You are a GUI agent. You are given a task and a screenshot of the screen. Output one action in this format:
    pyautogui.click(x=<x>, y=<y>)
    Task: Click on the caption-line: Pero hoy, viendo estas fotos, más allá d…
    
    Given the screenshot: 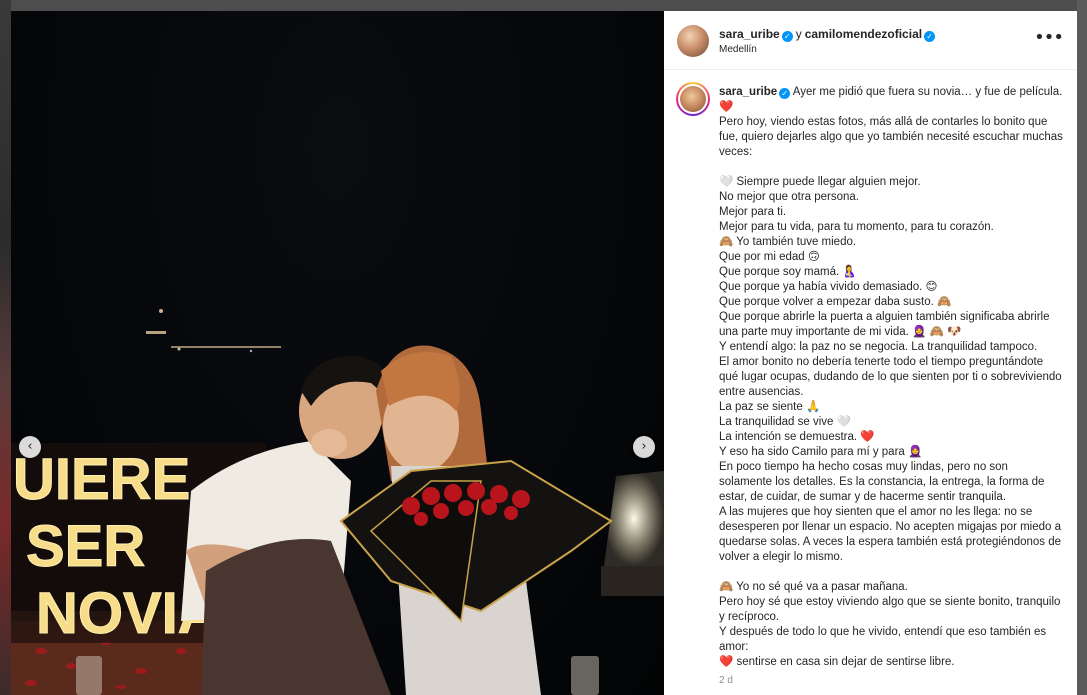 What is the action you would take?
    pyautogui.click(x=893, y=137)
    